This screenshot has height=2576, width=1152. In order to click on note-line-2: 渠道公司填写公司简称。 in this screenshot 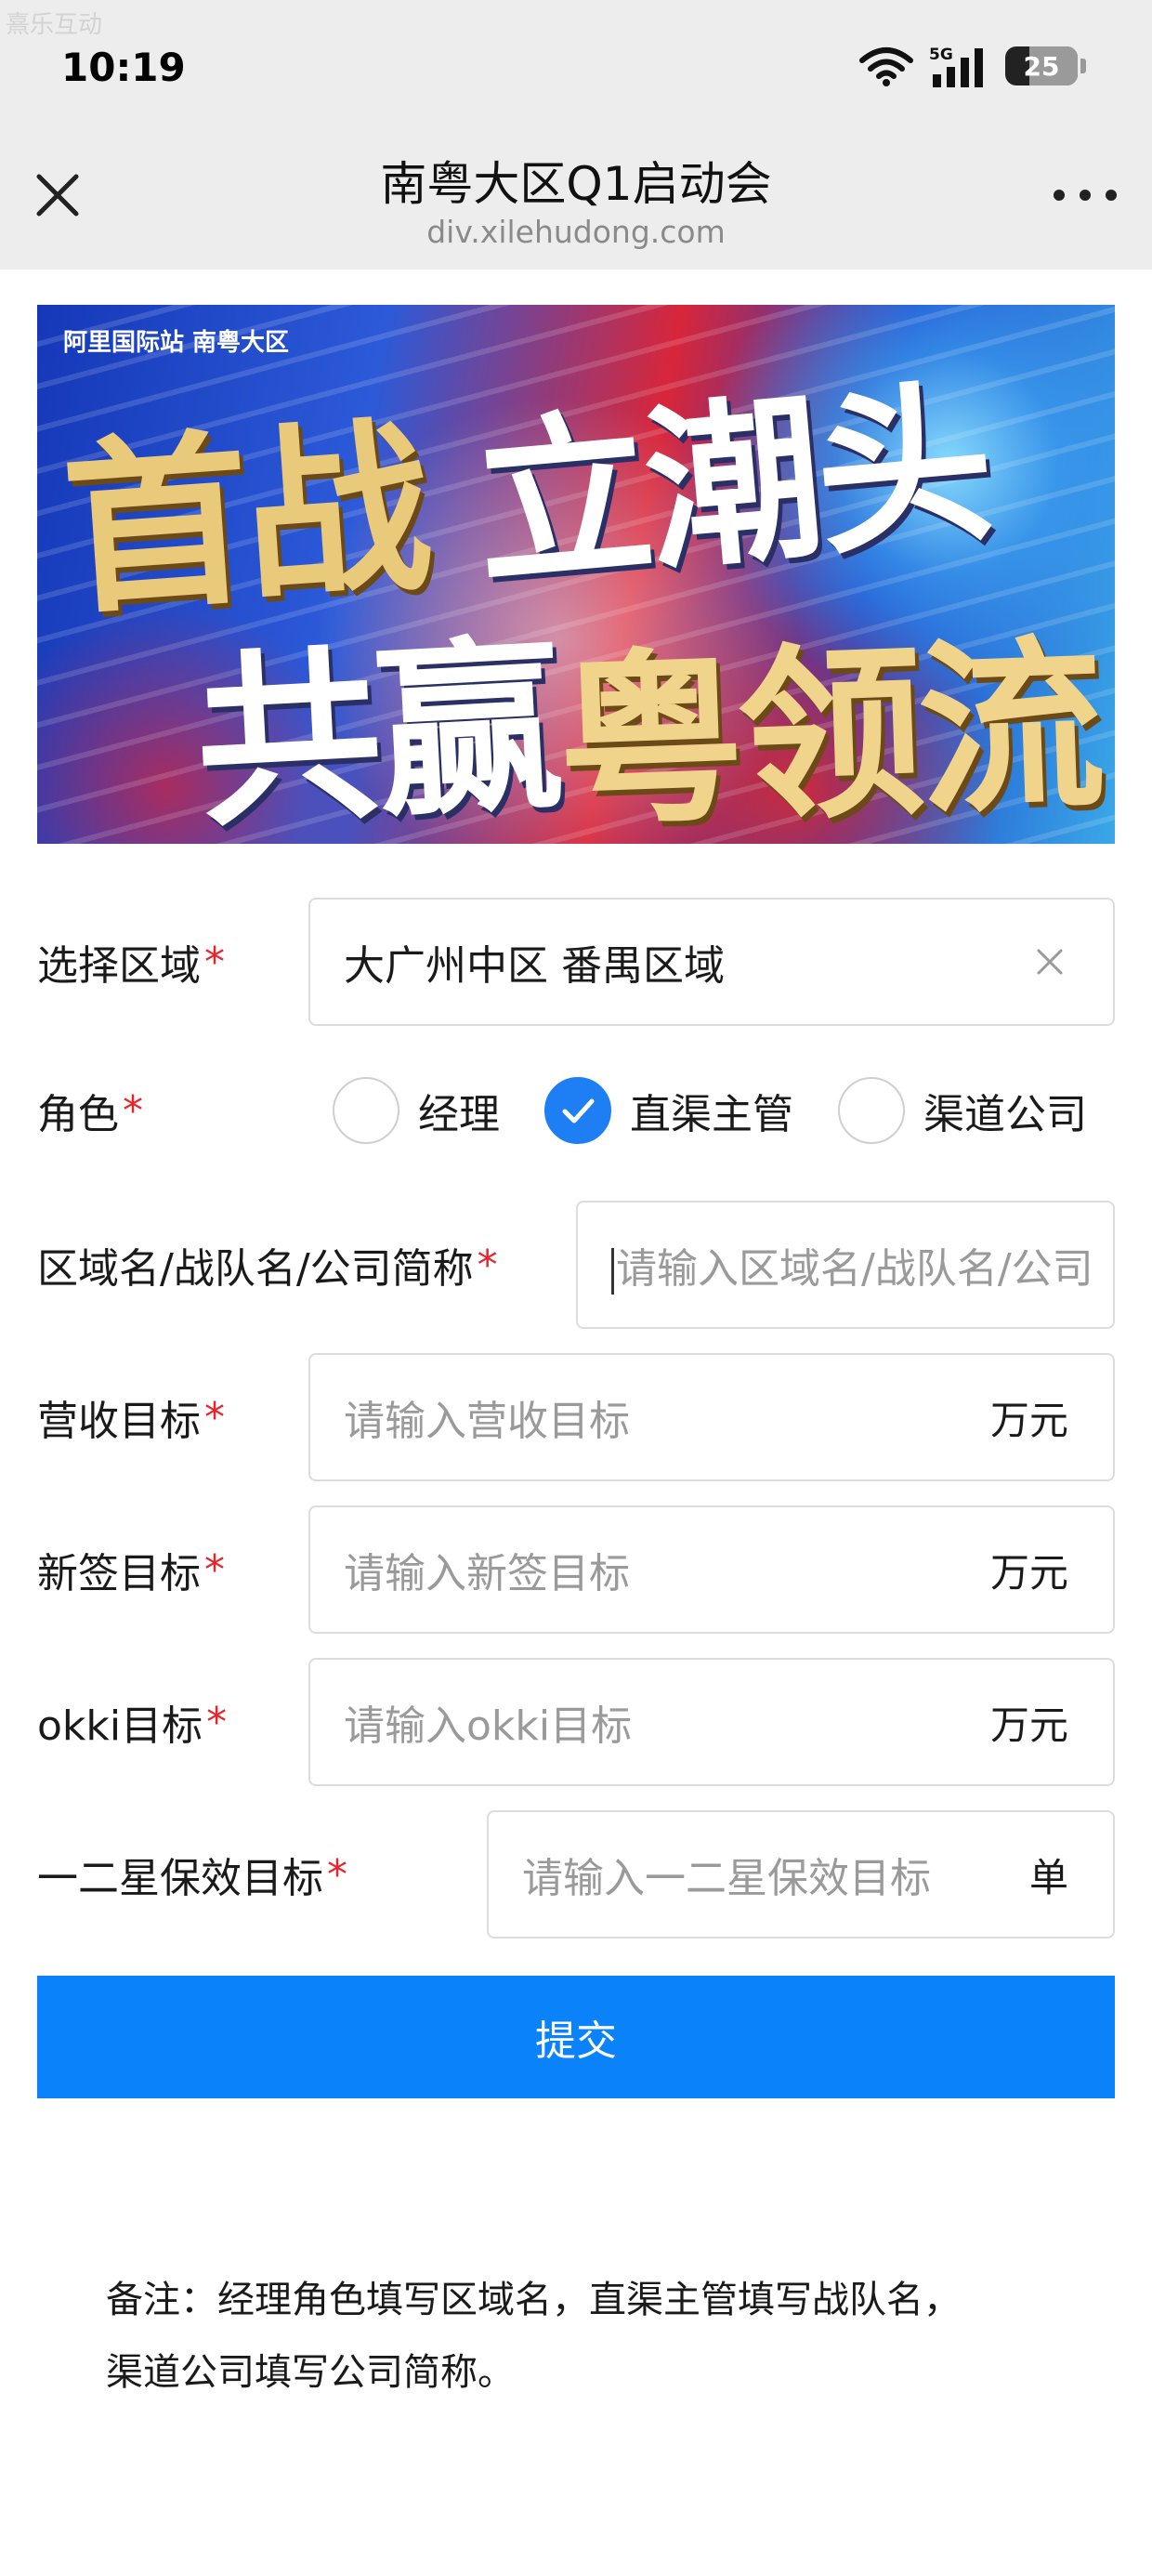, I will do `click(310, 2372)`.